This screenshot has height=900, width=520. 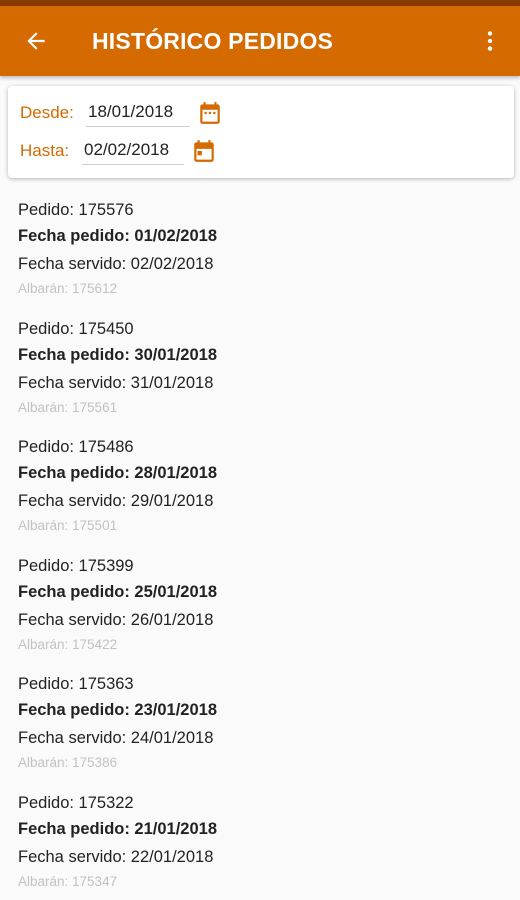 What do you see at coordinates (213, 41) in the screenshot?
I see `page-title: HISTÓRICO PEDIDOS` at bounding box center [213, 41].